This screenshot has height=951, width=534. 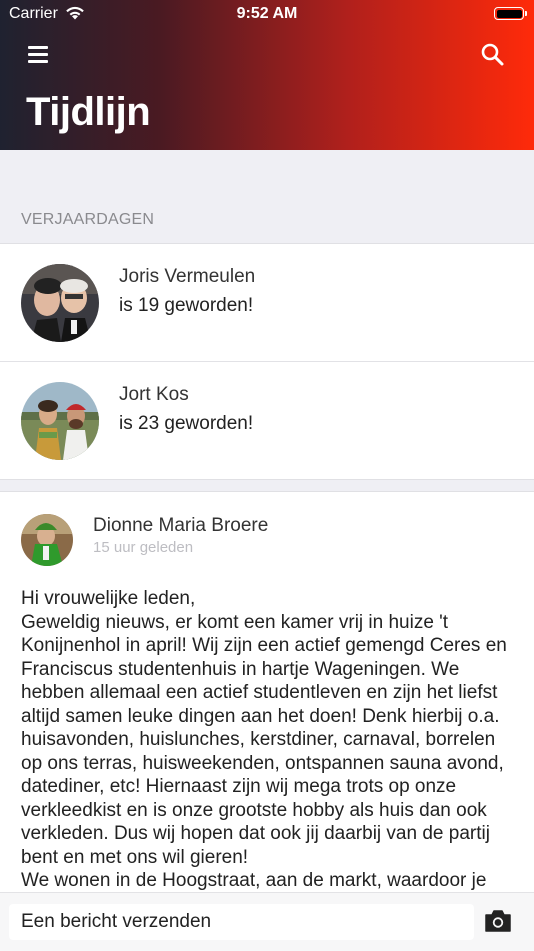 I want to click on birthday-name: Jort Kos, so click(x=154, y=394).